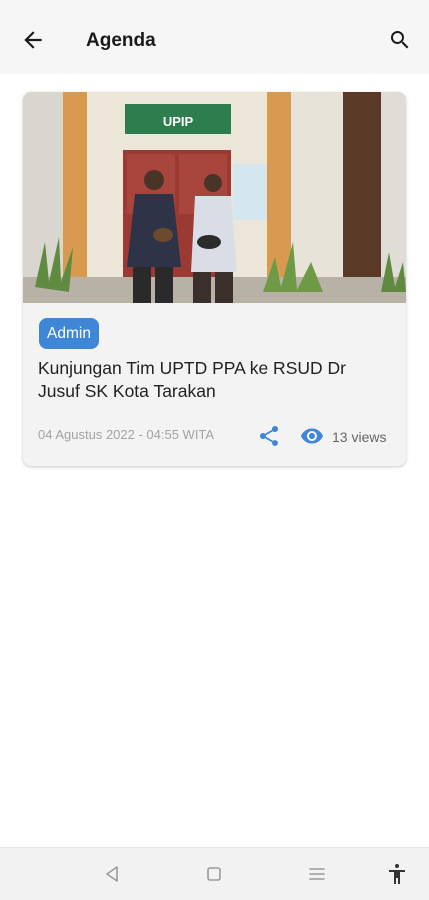 This screenshot has height=900, width=429. I want to click on system-nav-bar, so click(214, 873).